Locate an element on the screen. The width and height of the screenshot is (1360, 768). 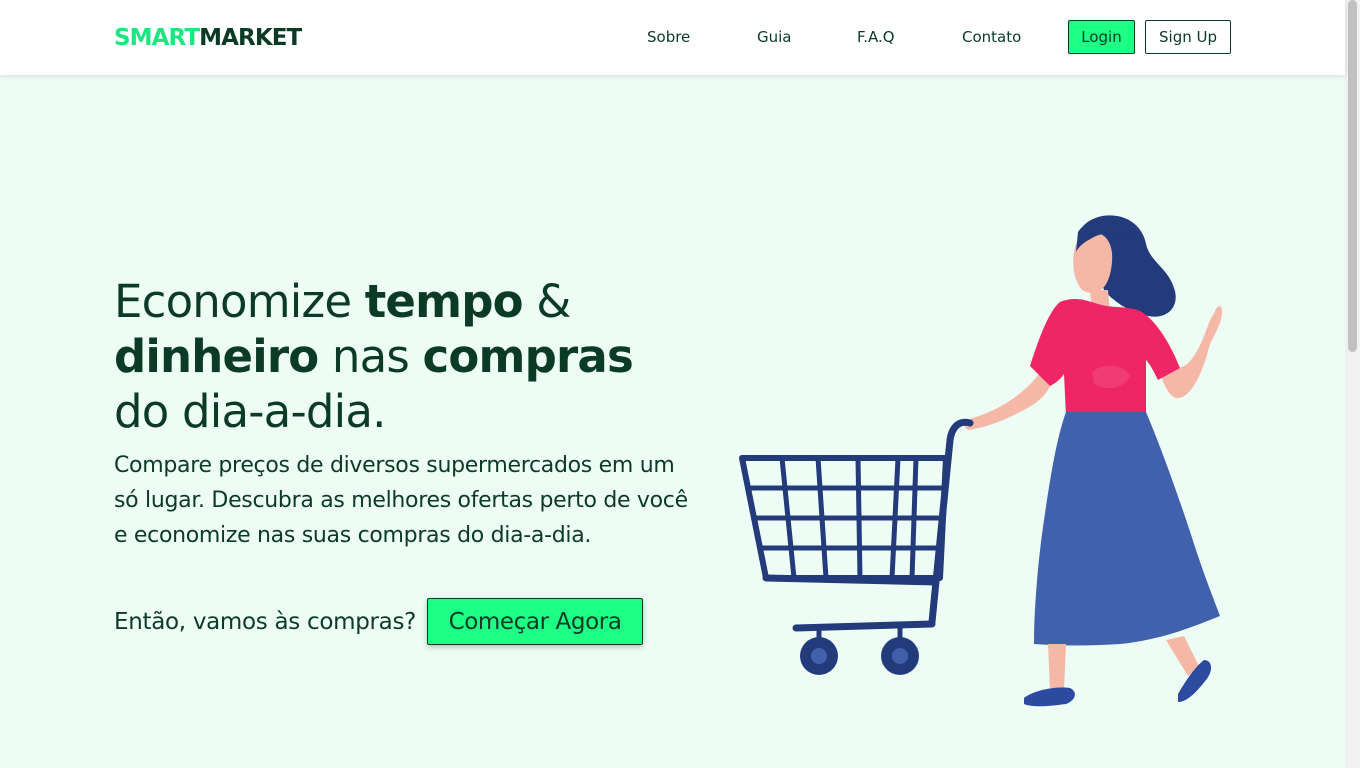
headline-text-1: Economize is located at coordinates (239, 301).